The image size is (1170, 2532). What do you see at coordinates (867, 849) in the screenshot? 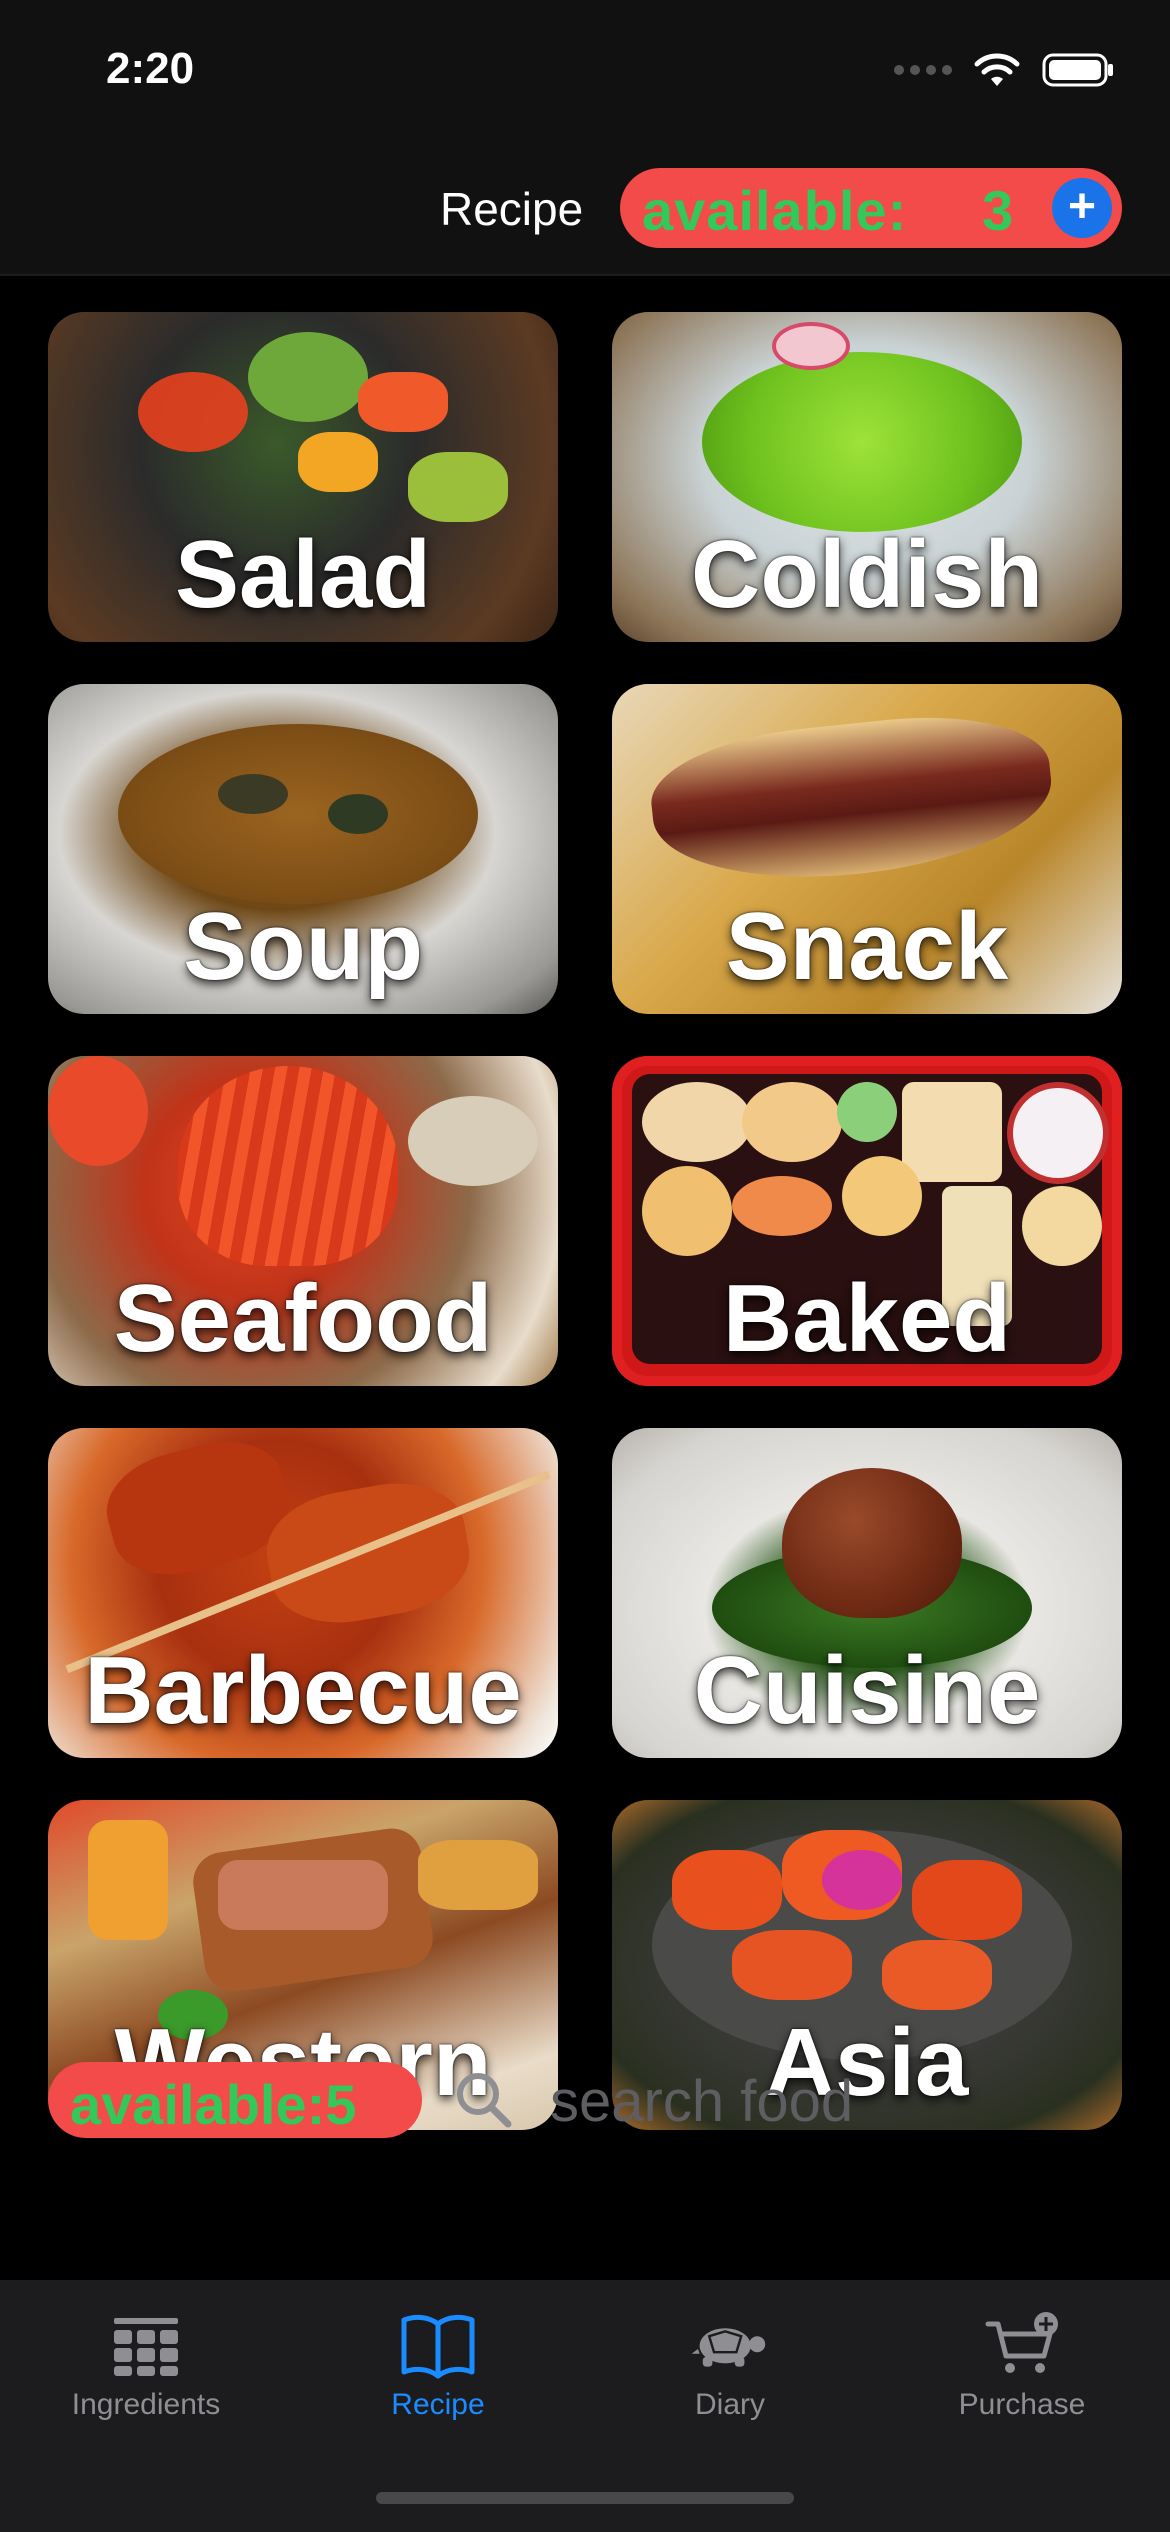
I see `category-card-snack: Snack` at bounding box center [867, 849].